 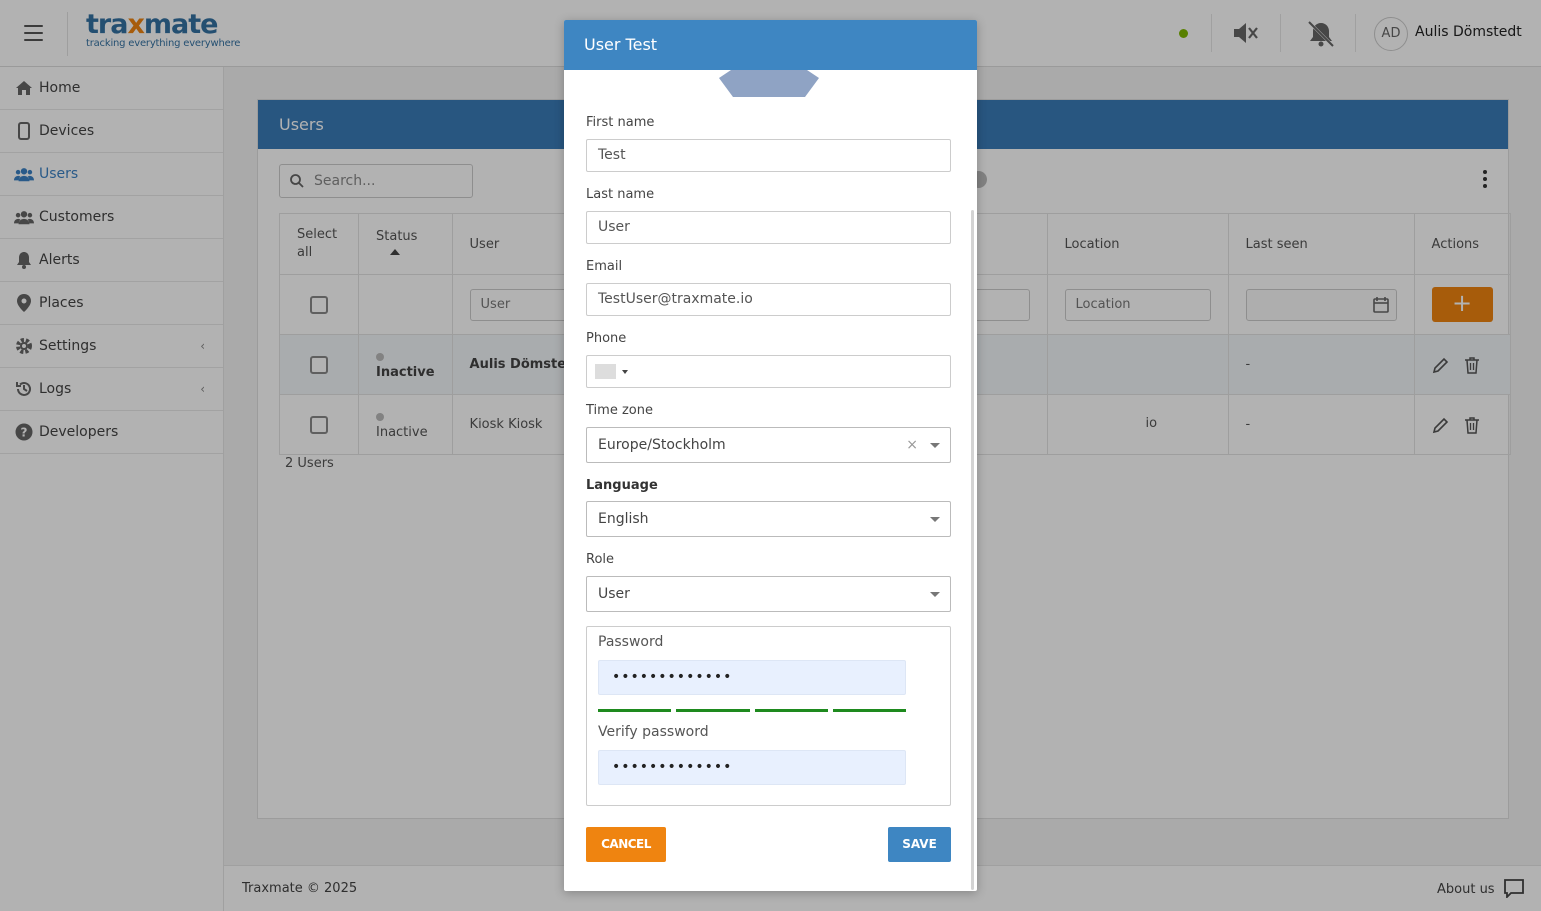 What do you see at coordinates (653, 732) in the screenshot?
I see `verify-password-label: Verify password` at bounding box center [653, 732].